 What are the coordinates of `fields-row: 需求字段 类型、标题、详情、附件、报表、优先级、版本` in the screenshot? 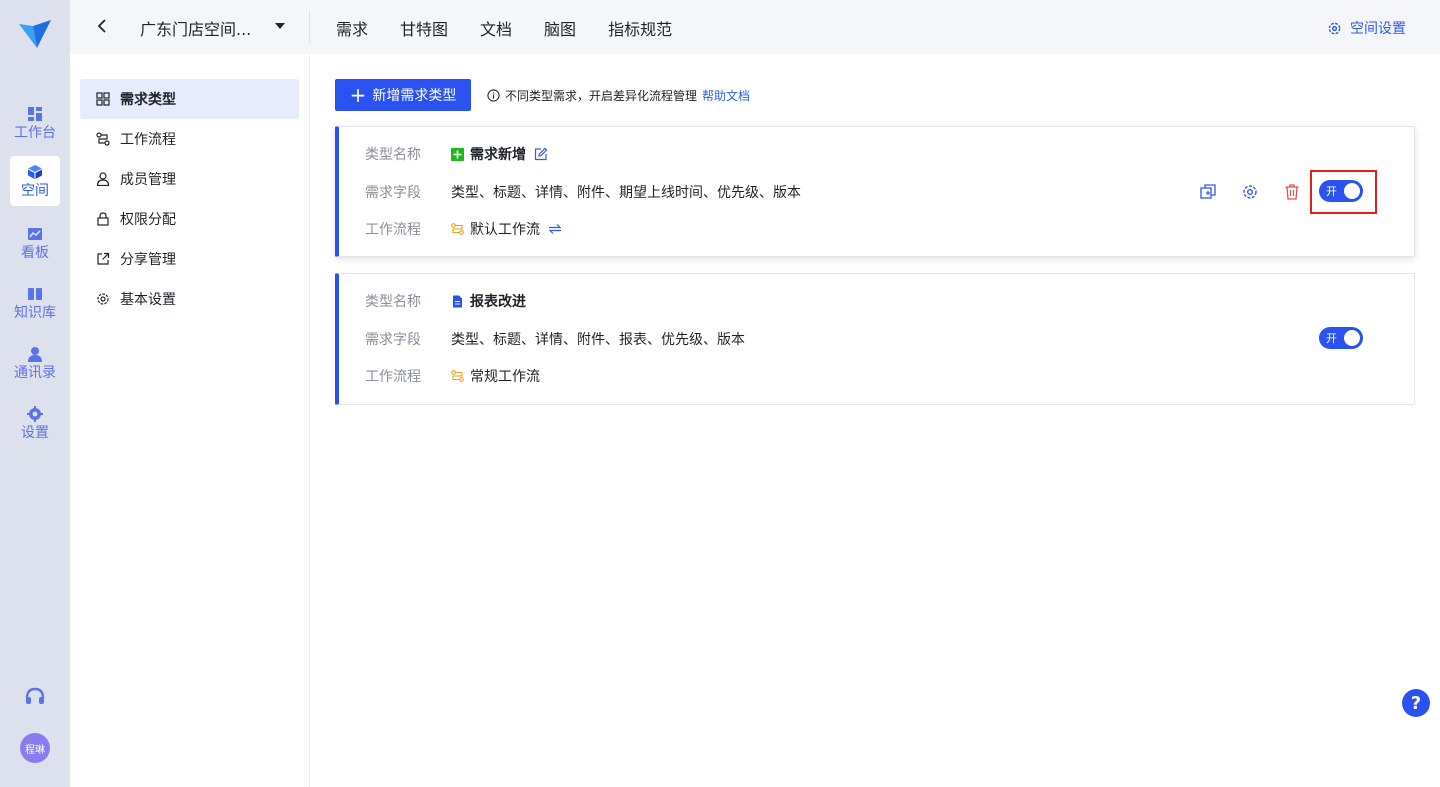 It's located at (555, 339).